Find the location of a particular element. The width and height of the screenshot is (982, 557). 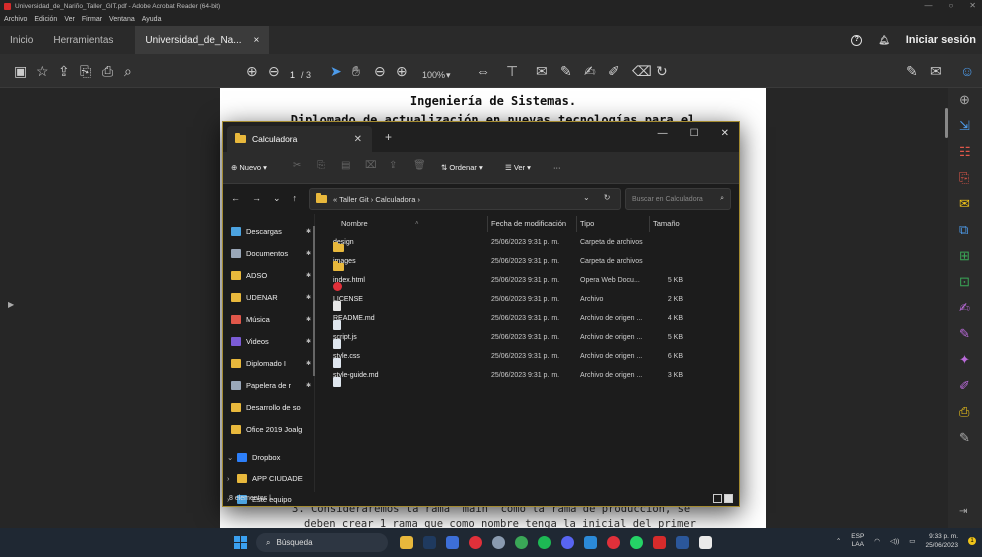

address-dropdown-icon: ⌄ is located at coordinates (586, 197).